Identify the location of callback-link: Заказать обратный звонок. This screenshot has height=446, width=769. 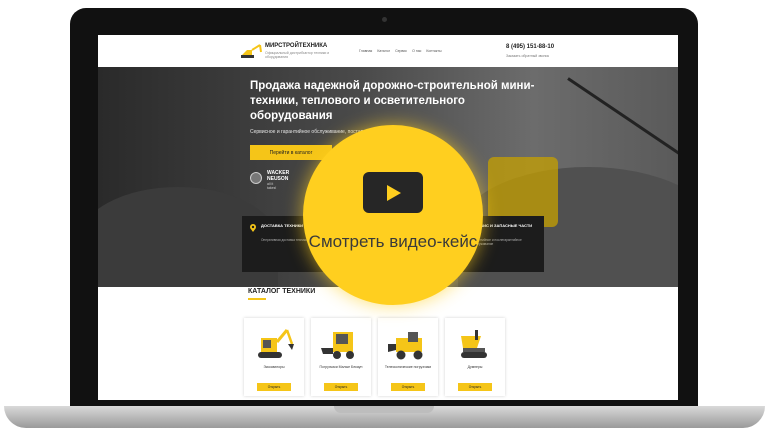
(527, 56).